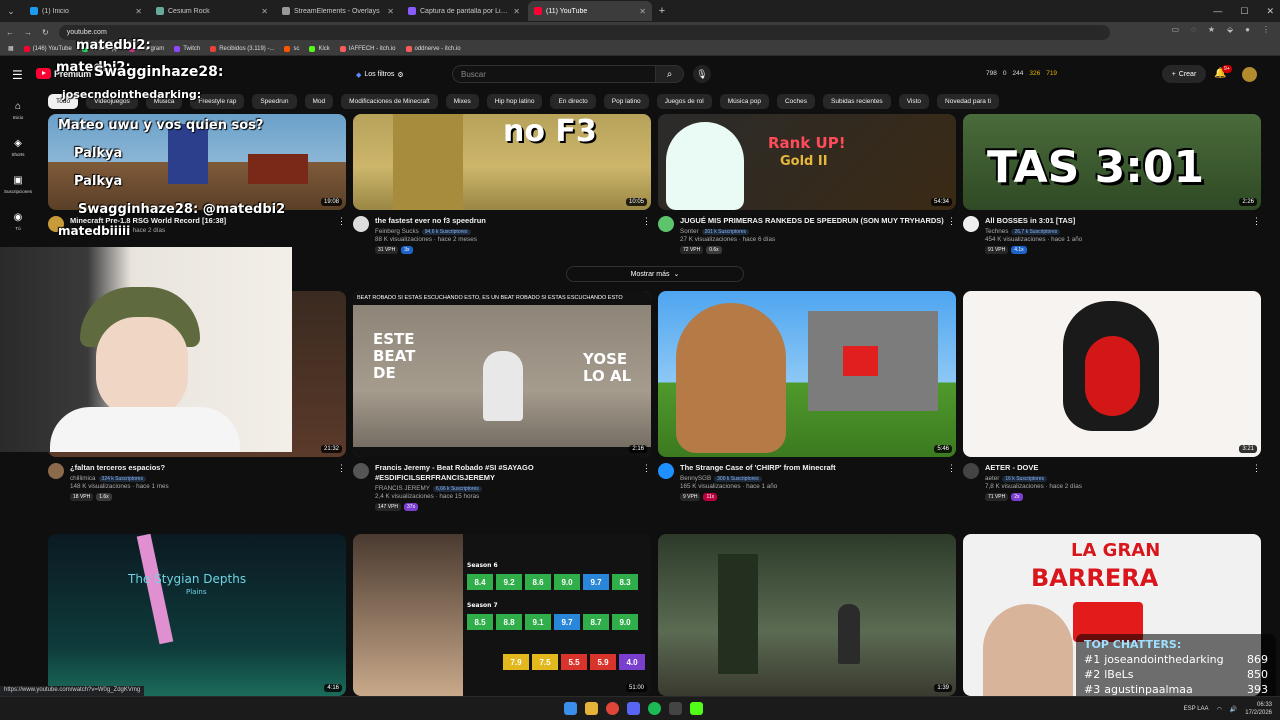 Image resolution: width=1280 pixels, height=720 pixels. Describe the element at coordinates (1176, 29) in the screenshot. I see `cast-icon: ▭` at that location.